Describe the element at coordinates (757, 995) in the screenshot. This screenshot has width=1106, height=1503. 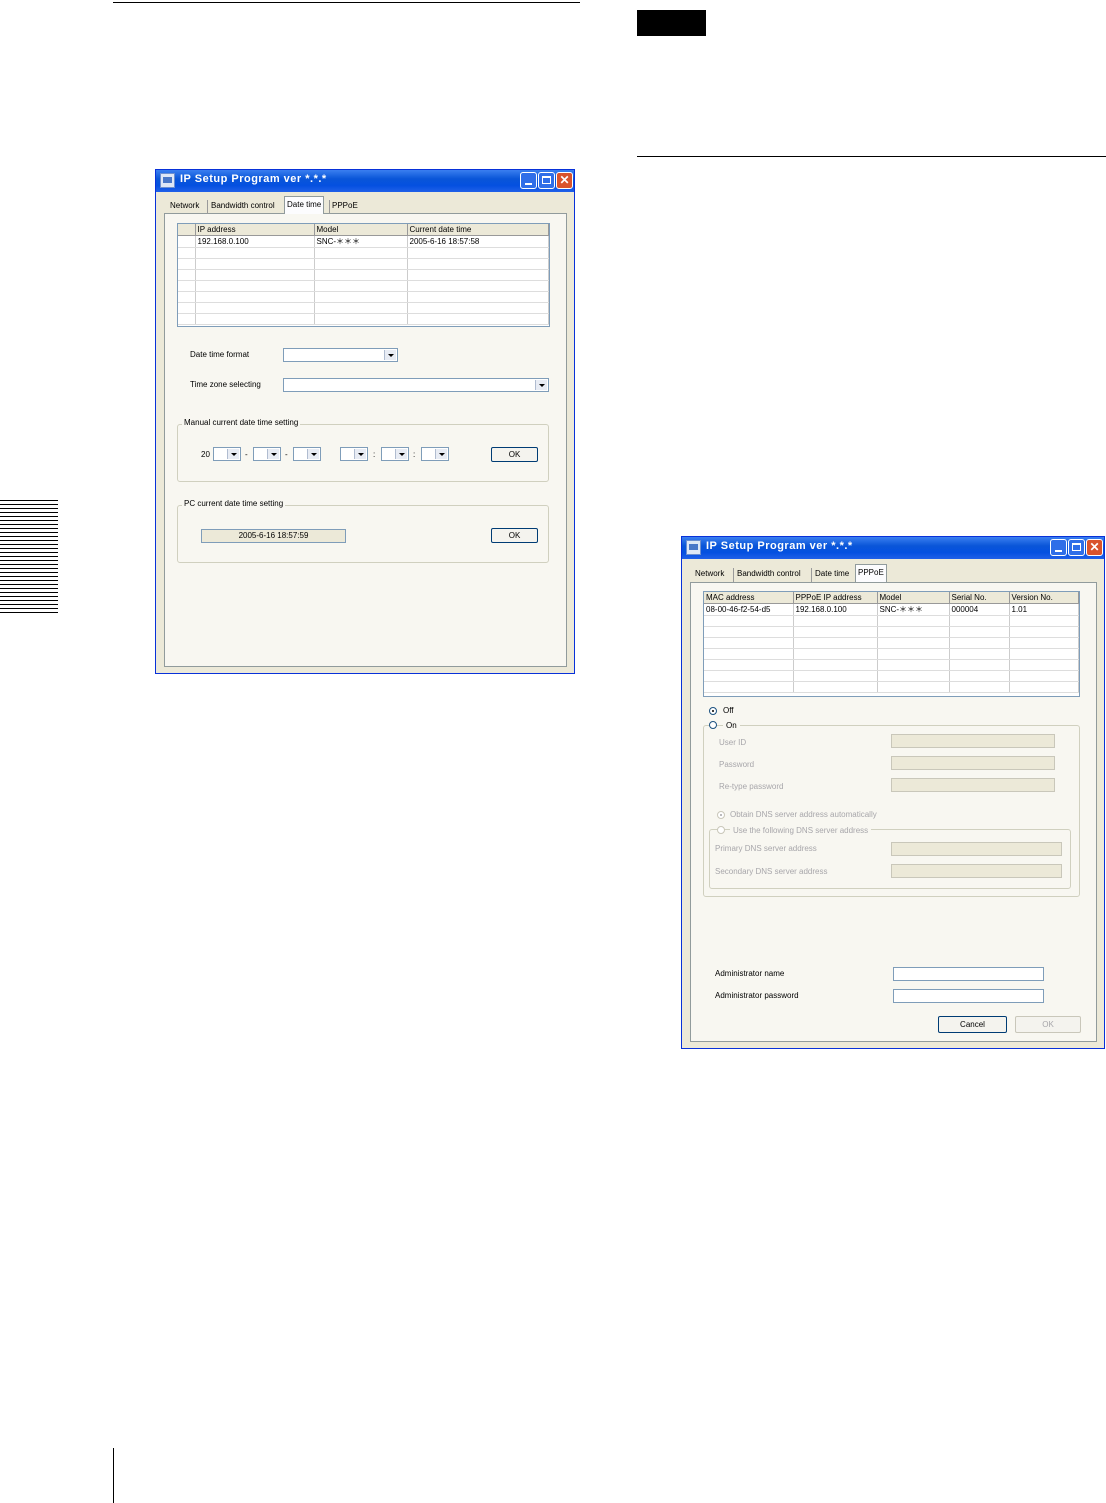
I see `admin-password-label: Administrator password` at that location.